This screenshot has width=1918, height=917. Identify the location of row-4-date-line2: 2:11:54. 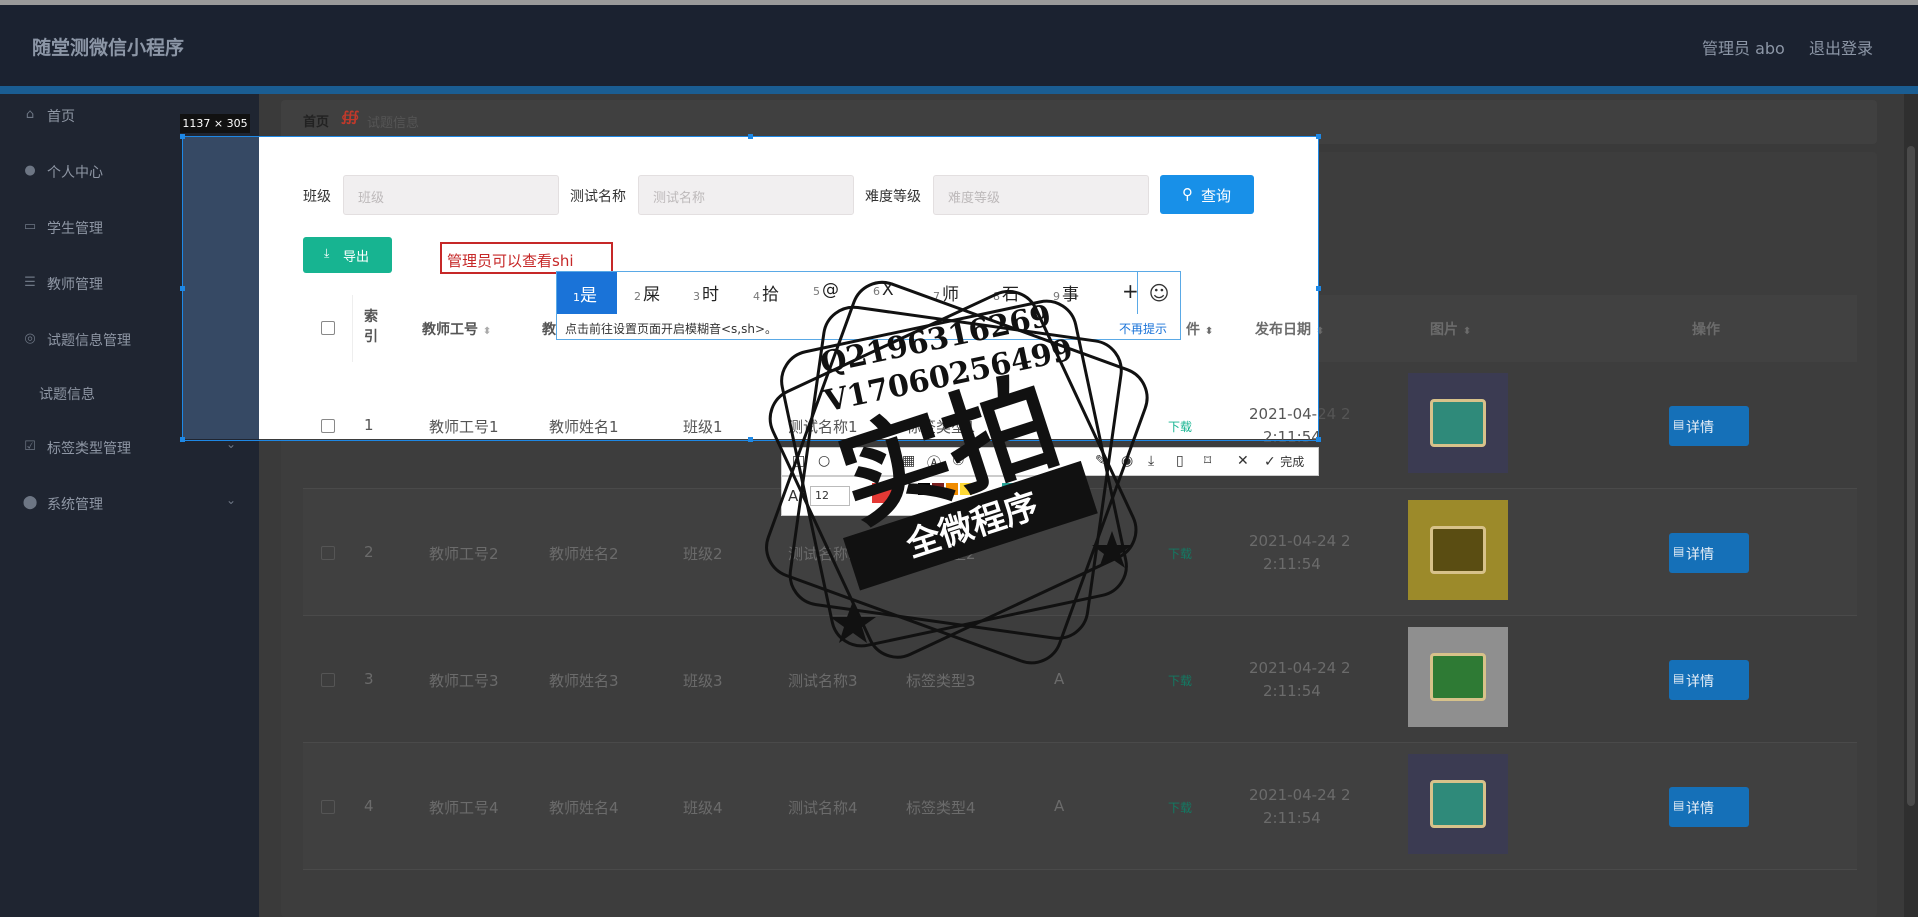
(1292, 818).